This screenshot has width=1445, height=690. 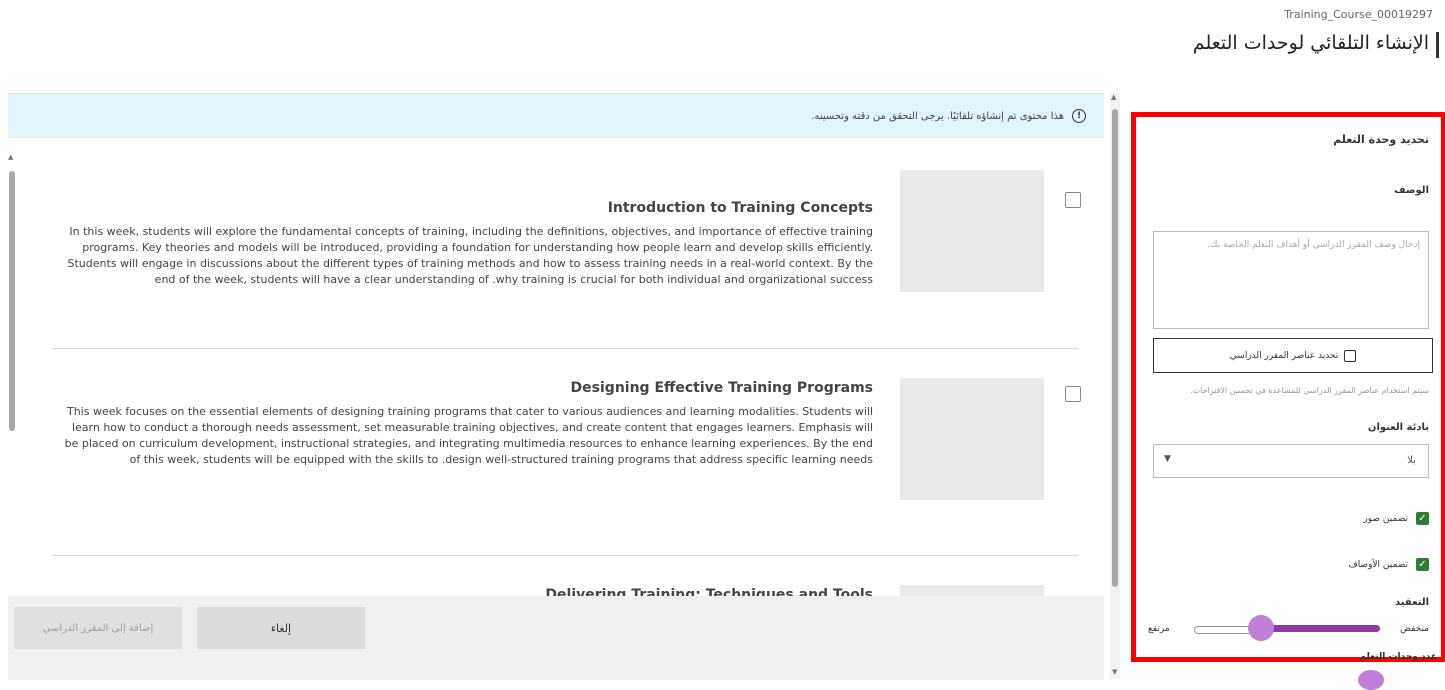 I want to click on title-accent-bar, so click(x=1437, y=45).